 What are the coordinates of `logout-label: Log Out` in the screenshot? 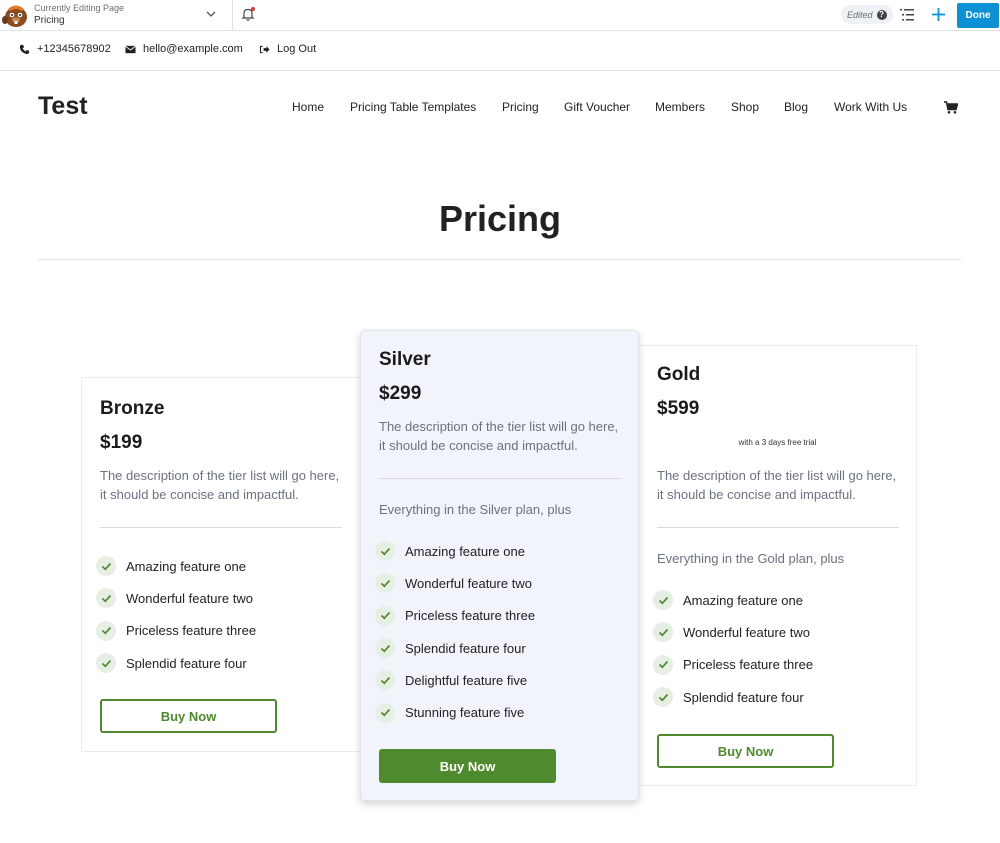 It's located at (297, 49).